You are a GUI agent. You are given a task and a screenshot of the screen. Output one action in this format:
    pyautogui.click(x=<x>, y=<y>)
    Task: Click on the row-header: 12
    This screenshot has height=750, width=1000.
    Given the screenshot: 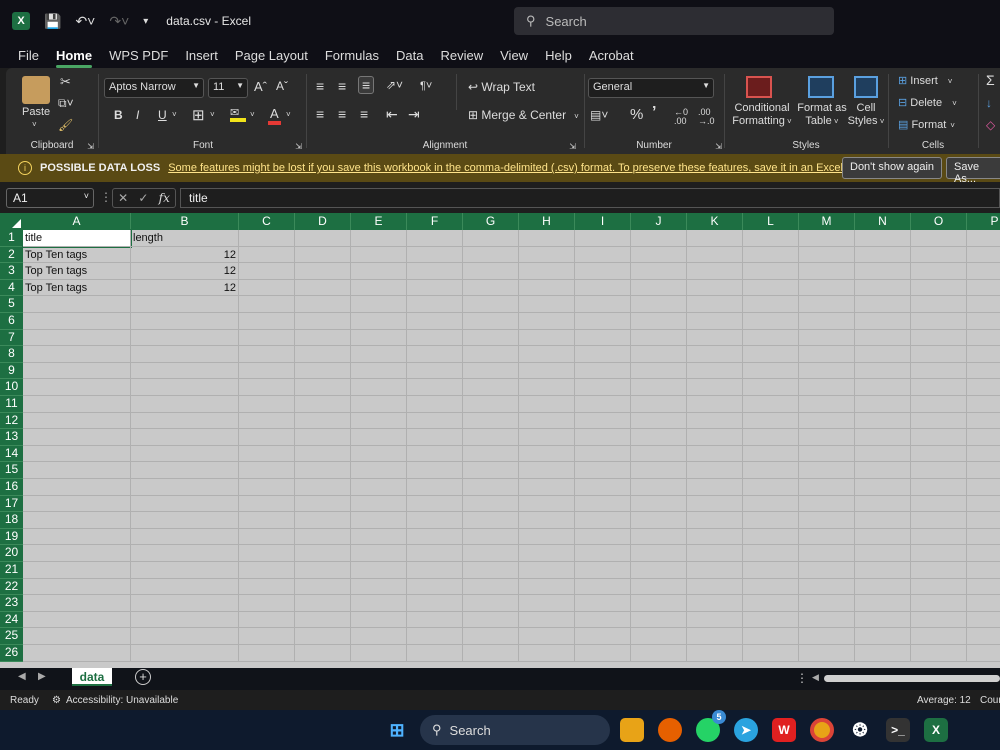 What is the action you would take?
    pyautogui.click(x=11, y=421)
    